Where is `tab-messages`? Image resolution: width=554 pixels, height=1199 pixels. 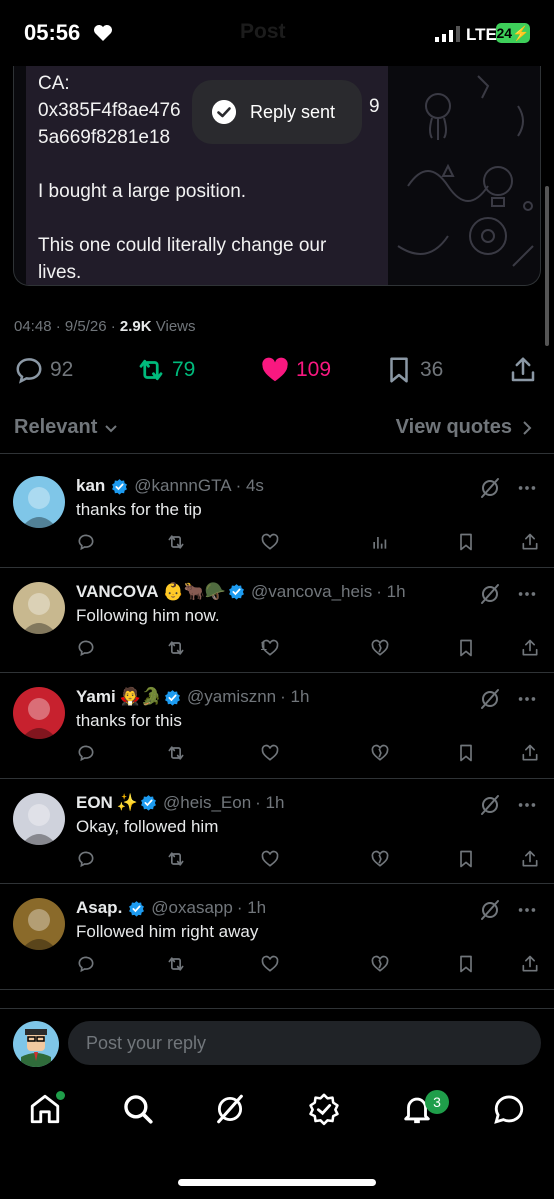
tab-messages is located at coordinates (512, 1112).